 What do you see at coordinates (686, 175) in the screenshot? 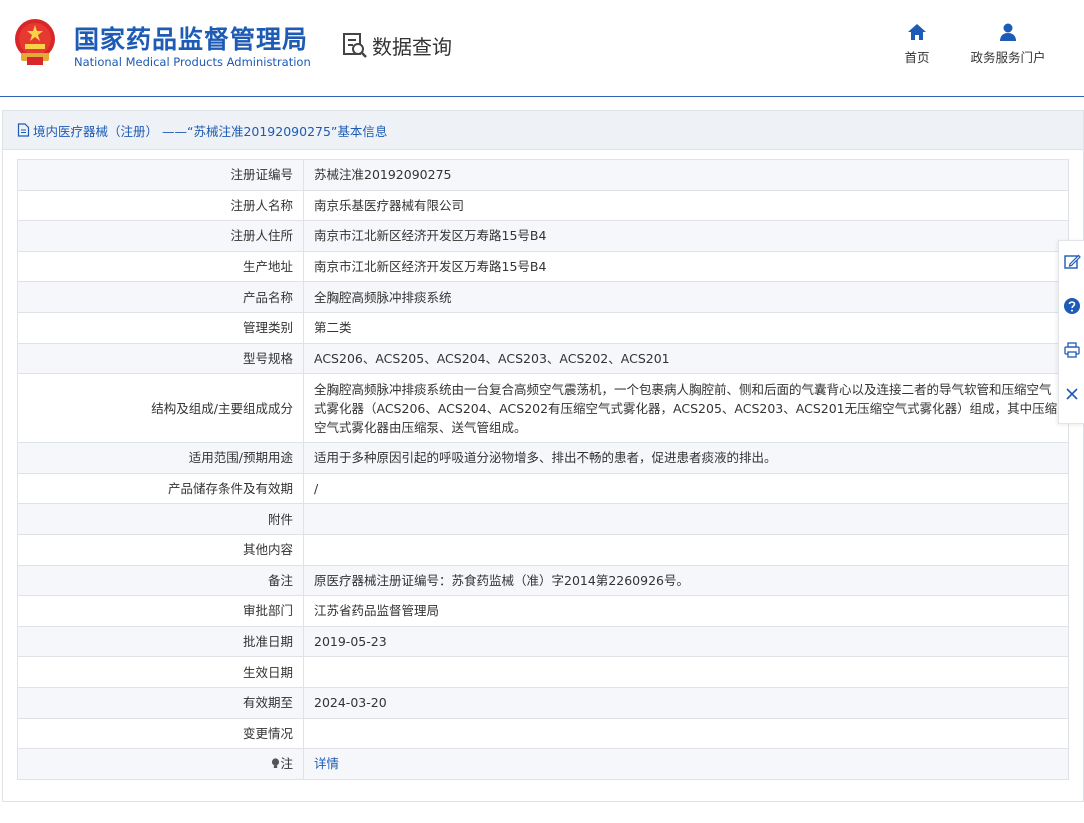
I see `field-value: 苏械注准20192090275` at bounding box center [686, 175].